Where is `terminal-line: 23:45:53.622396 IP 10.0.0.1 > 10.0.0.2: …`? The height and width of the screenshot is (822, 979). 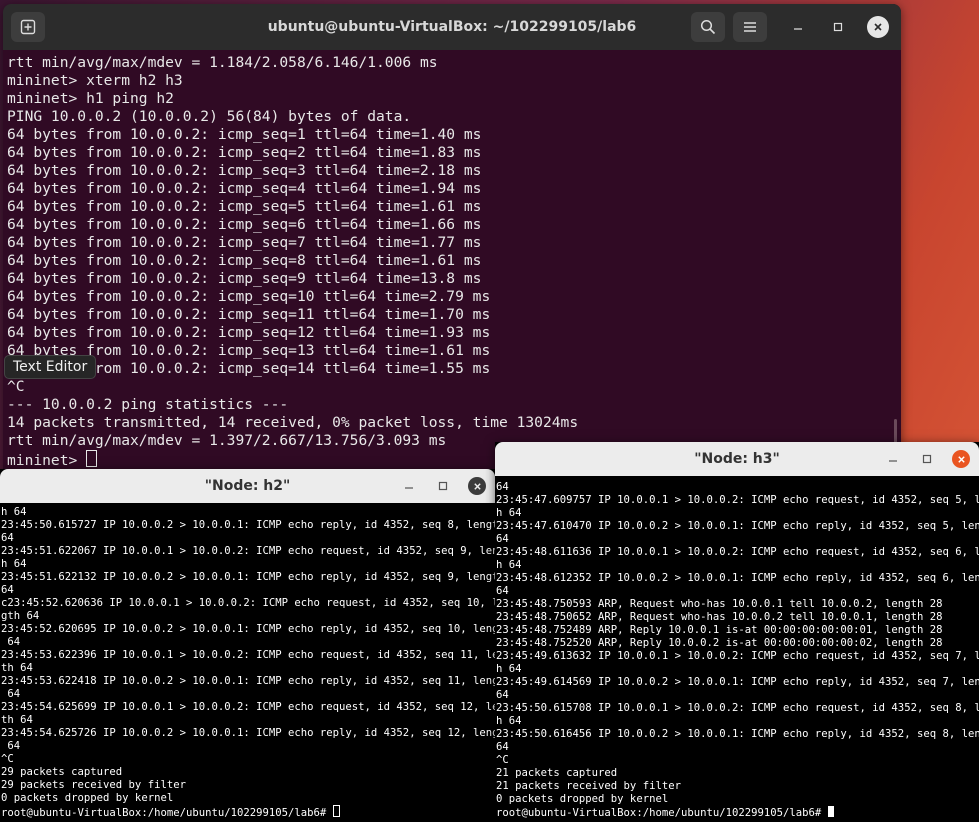 terminal-line: 23:45:53.622396 IP 10.0.0.1 > 10.0.0.2: … is located at coordinates (248, 655).